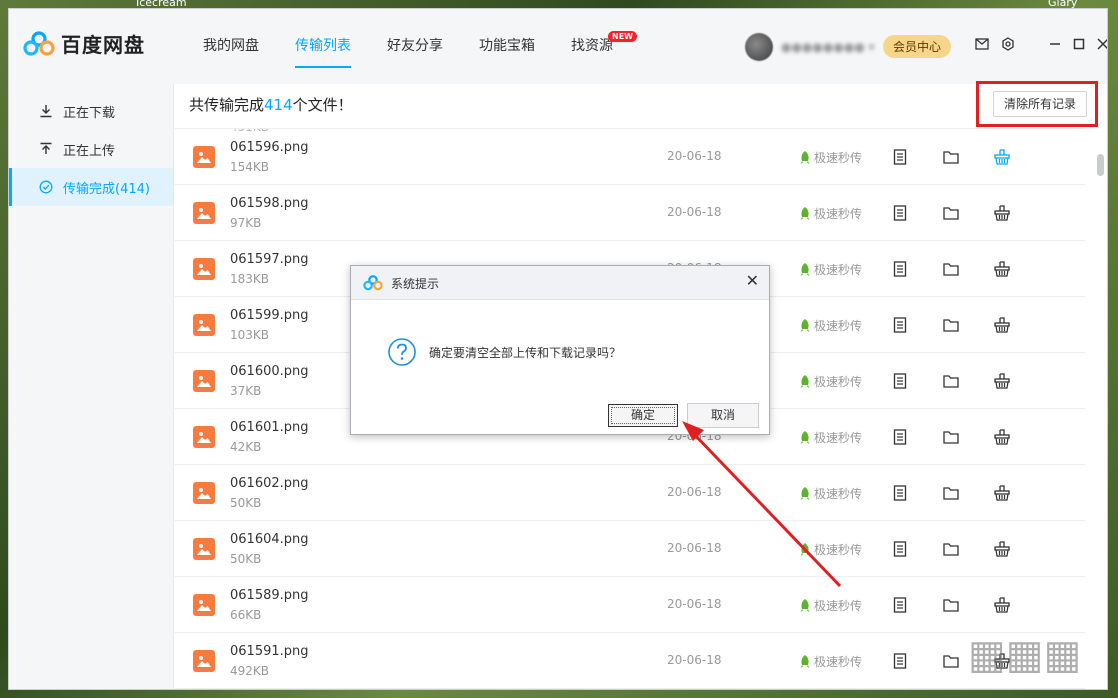 The width and height of the screenshot is (1118, 698). I want to click on minimize-icon, so click(1055, 44).